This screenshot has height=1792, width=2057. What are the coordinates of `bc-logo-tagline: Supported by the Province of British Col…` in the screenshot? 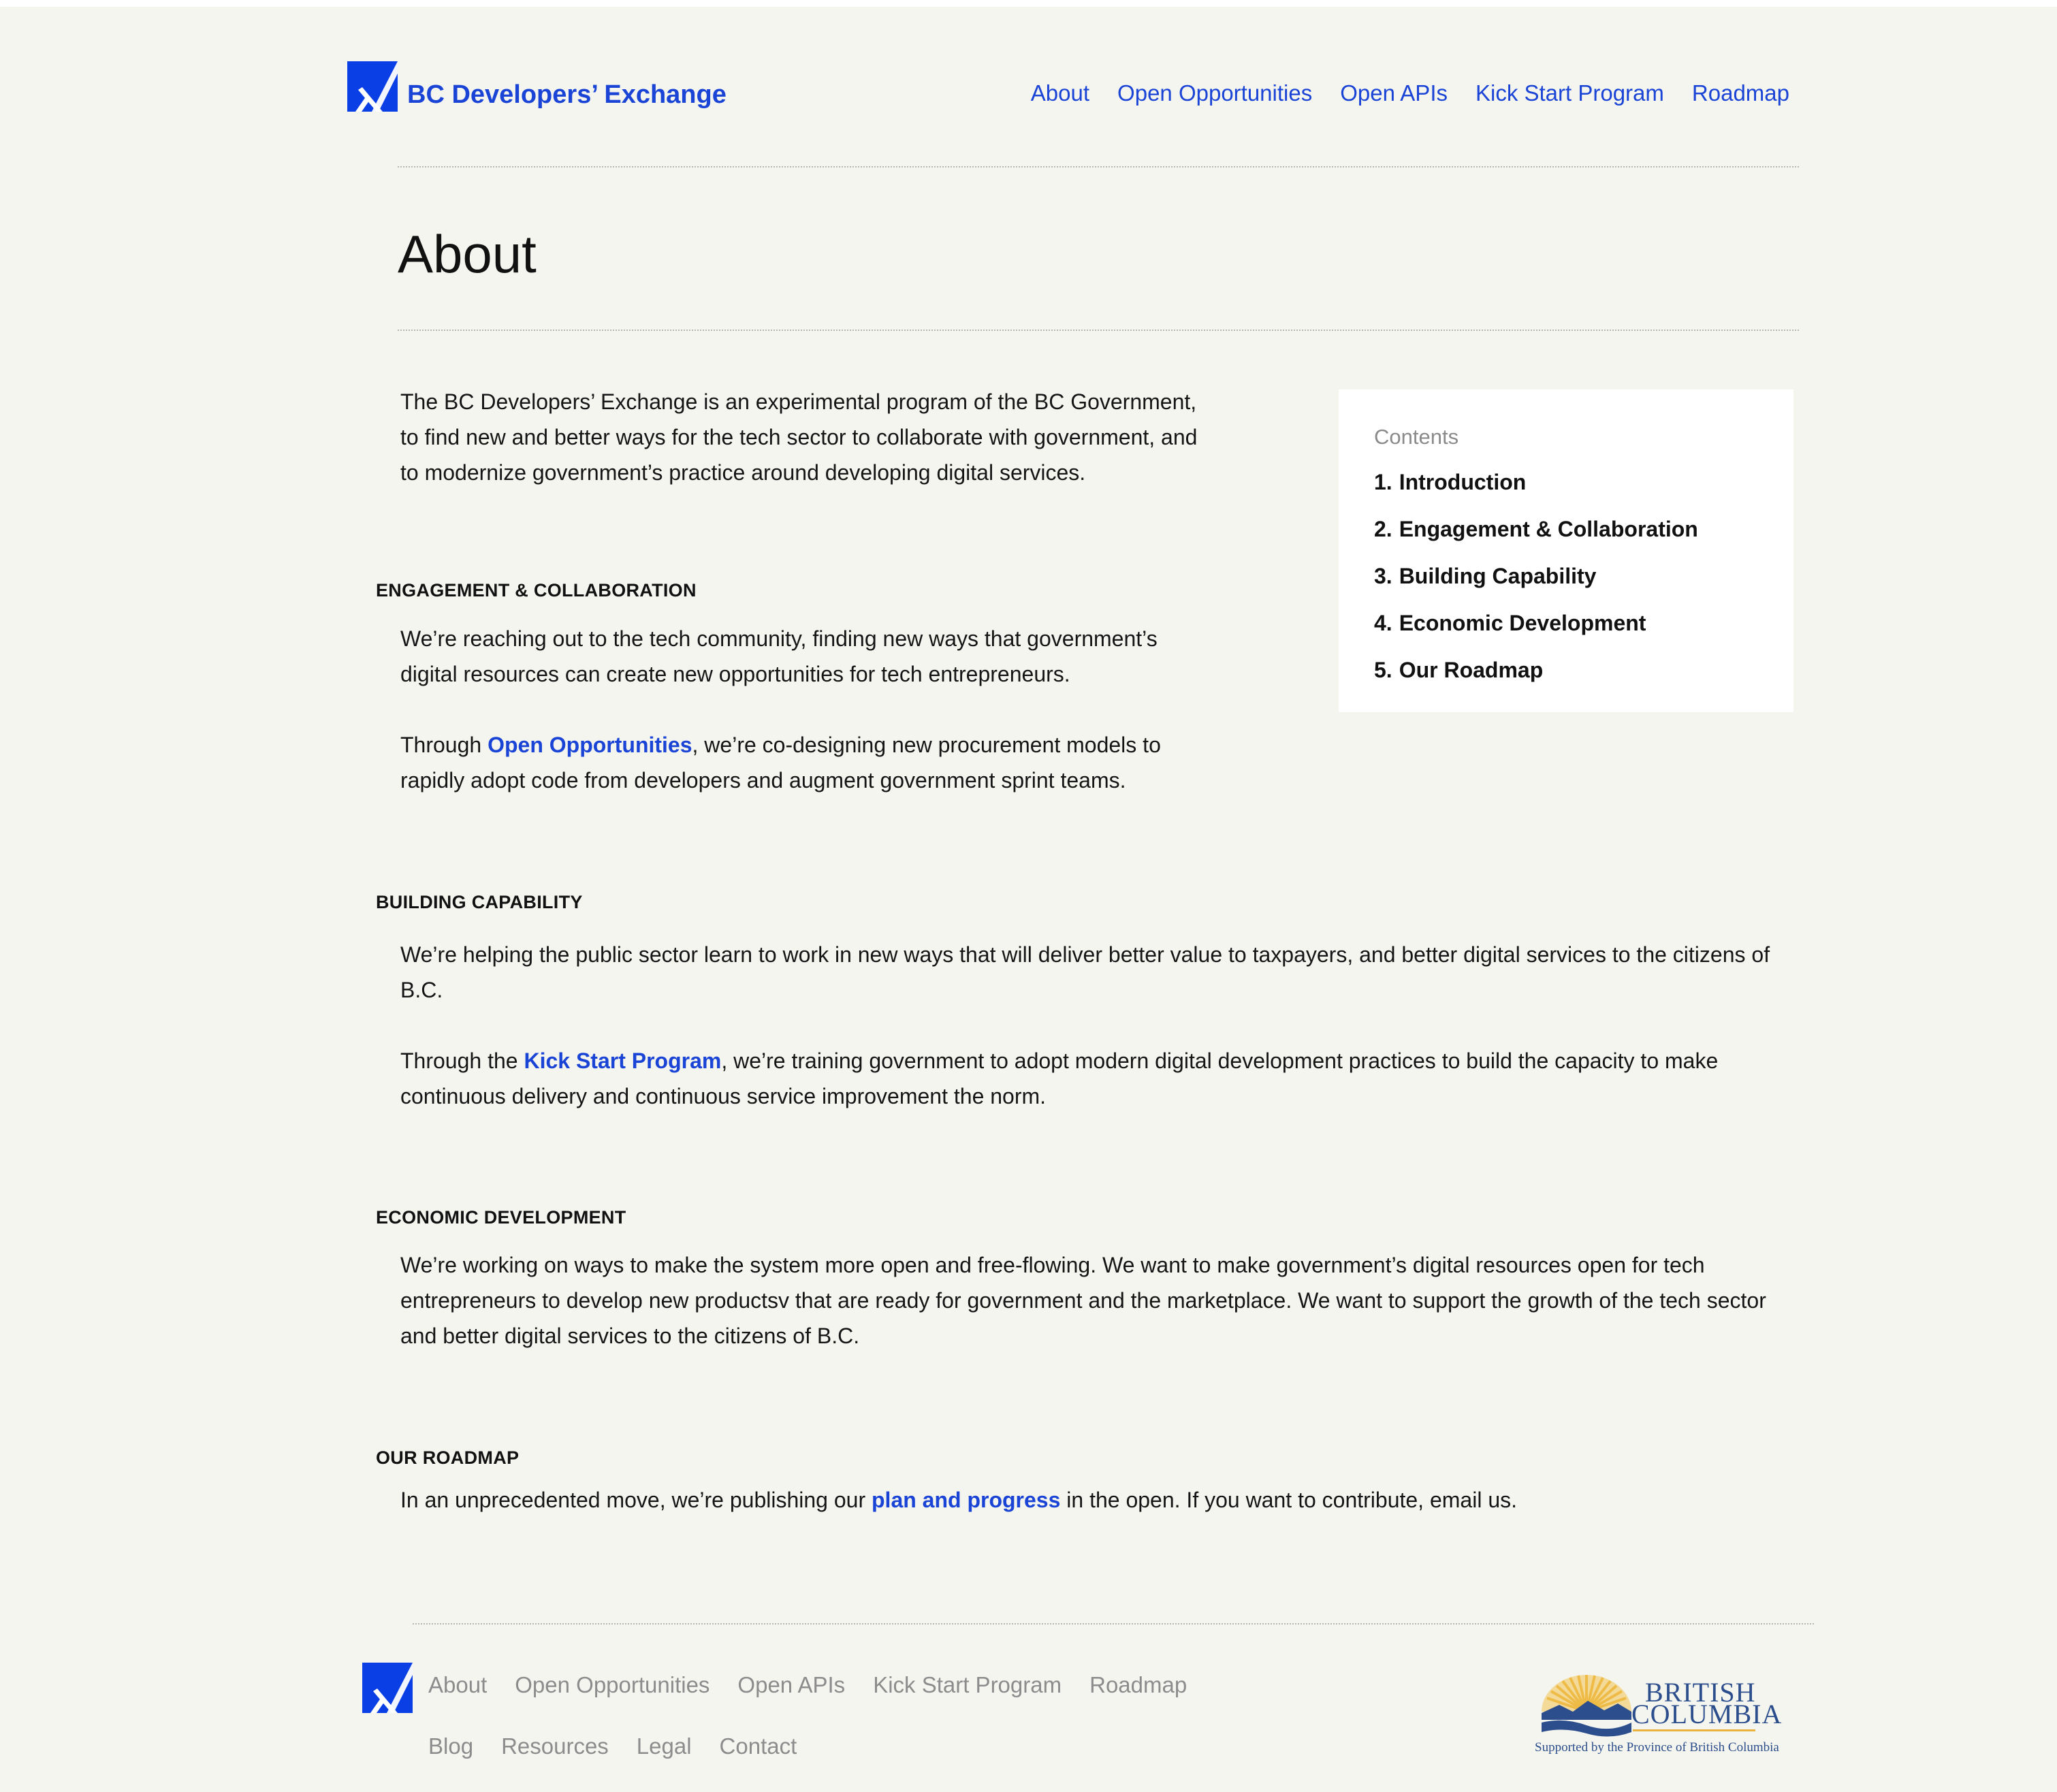 It's located at (1657, 1747).